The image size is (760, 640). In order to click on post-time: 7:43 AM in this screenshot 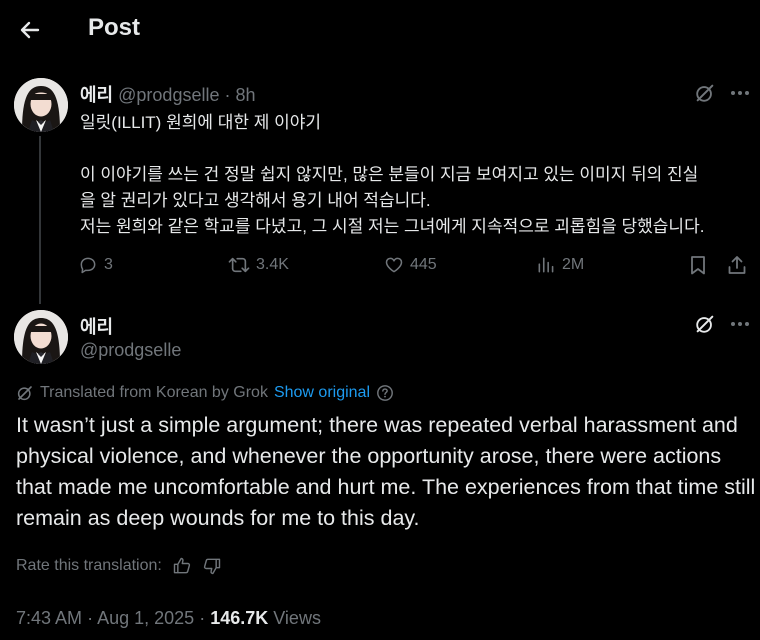, I will do `click(49, 618)`.